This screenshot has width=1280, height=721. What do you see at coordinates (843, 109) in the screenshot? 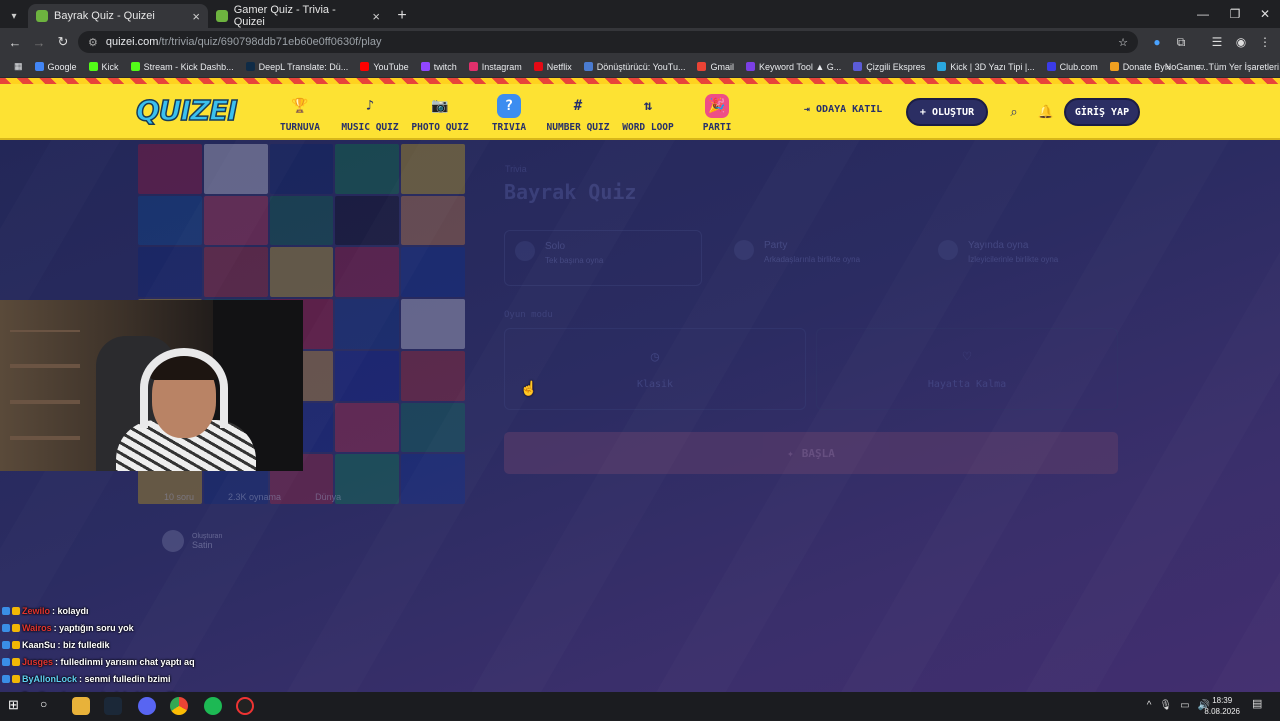
I see `join-room-button: ⇥ ODAYA KATIL` at bounding box center [843, 109].